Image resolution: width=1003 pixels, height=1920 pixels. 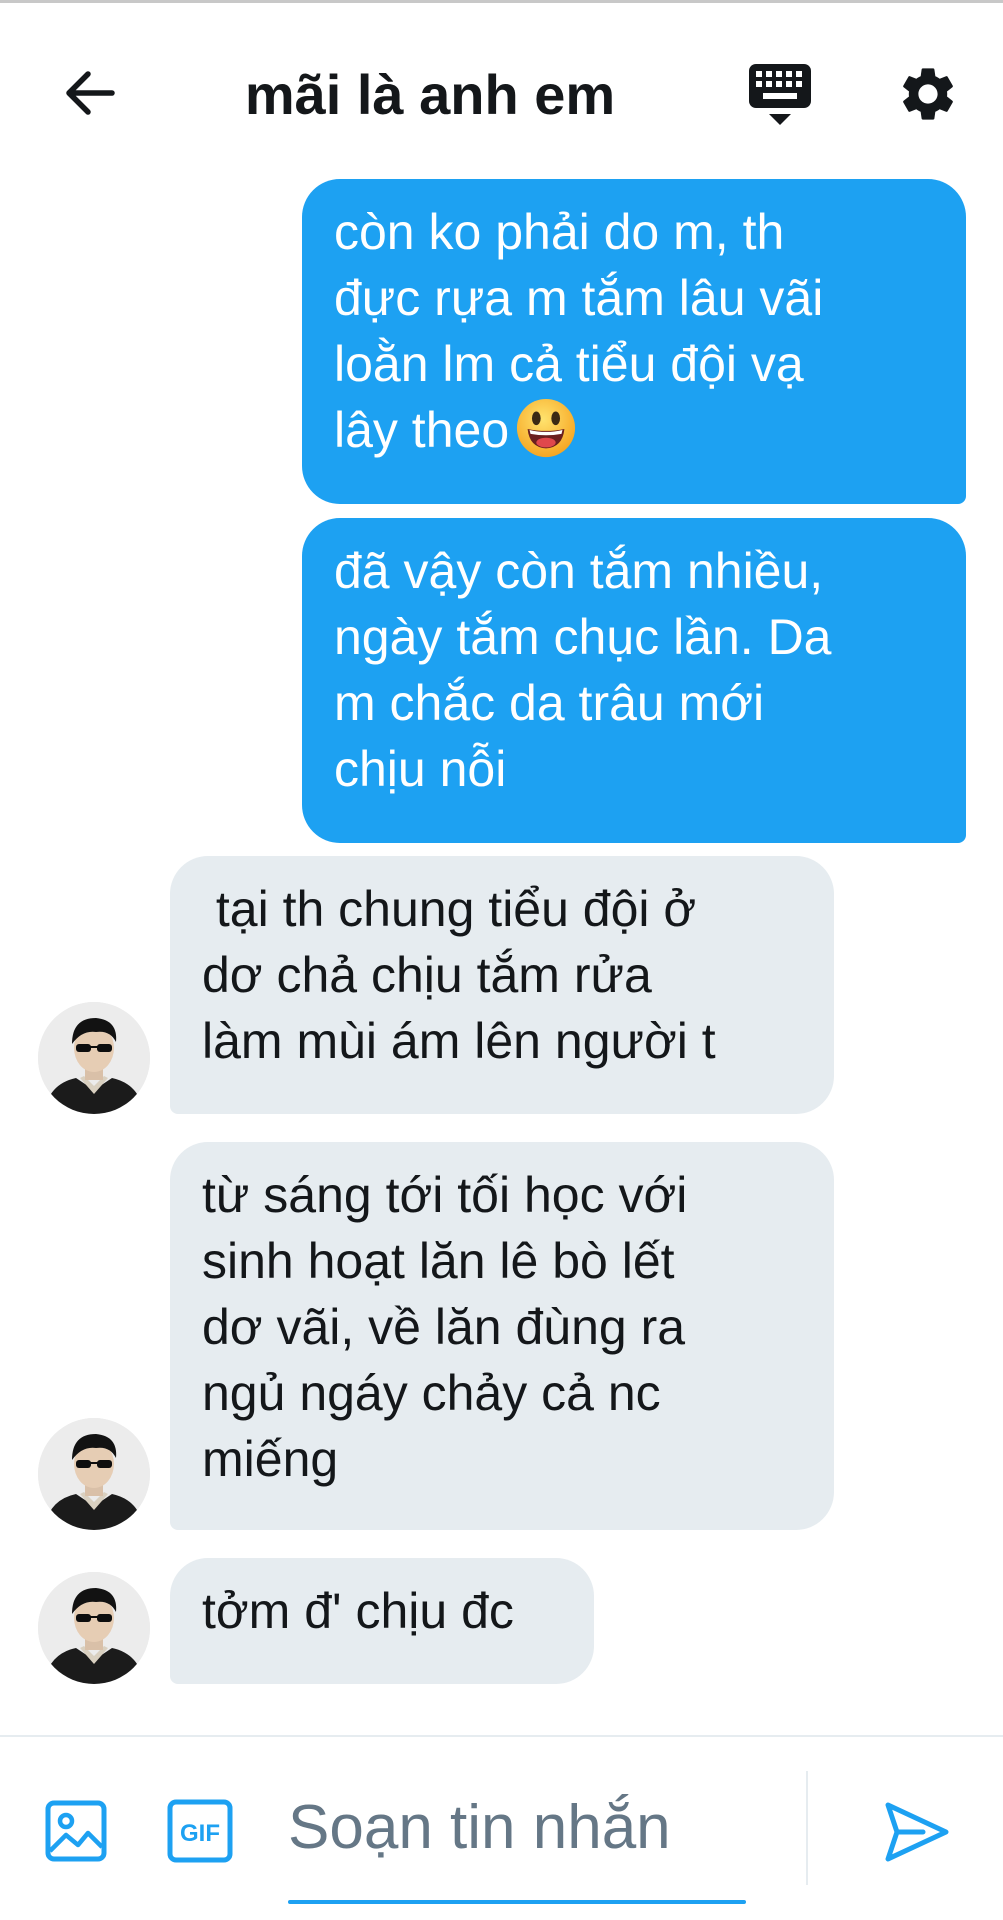 I want to click on message-text-line: dơ vãi, về lăn đùng ra, so click(x=444, y=1327).